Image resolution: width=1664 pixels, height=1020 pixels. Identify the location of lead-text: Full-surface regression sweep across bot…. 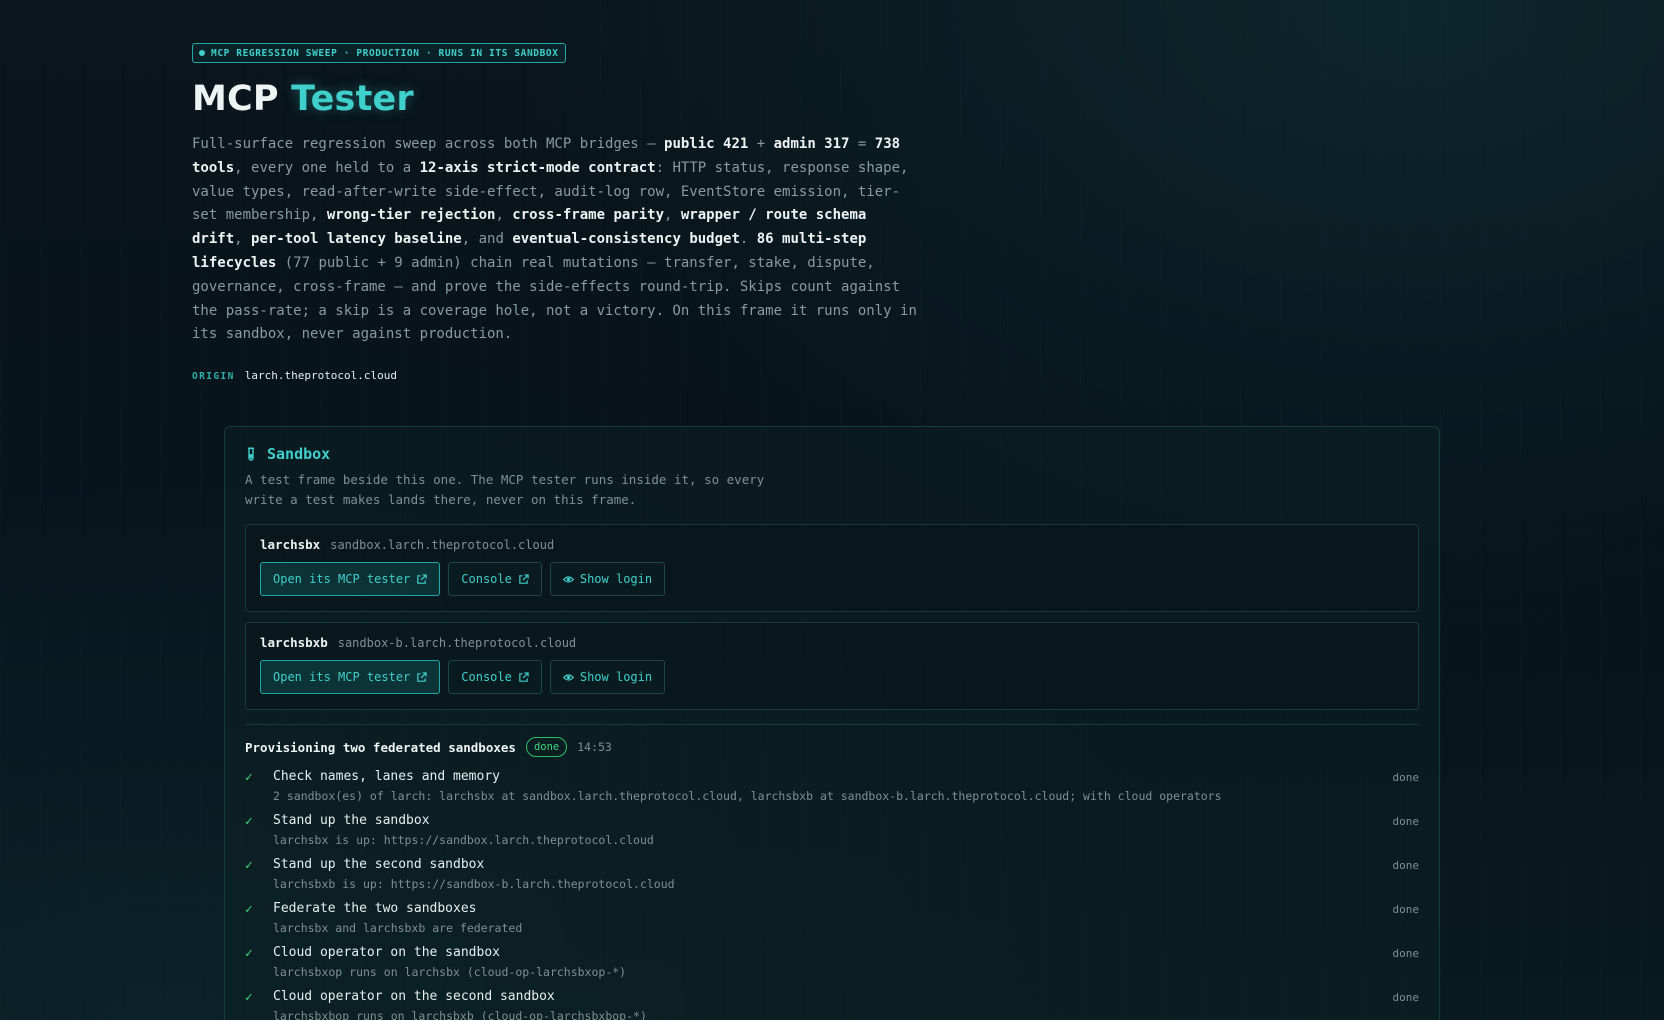
(428, 144).